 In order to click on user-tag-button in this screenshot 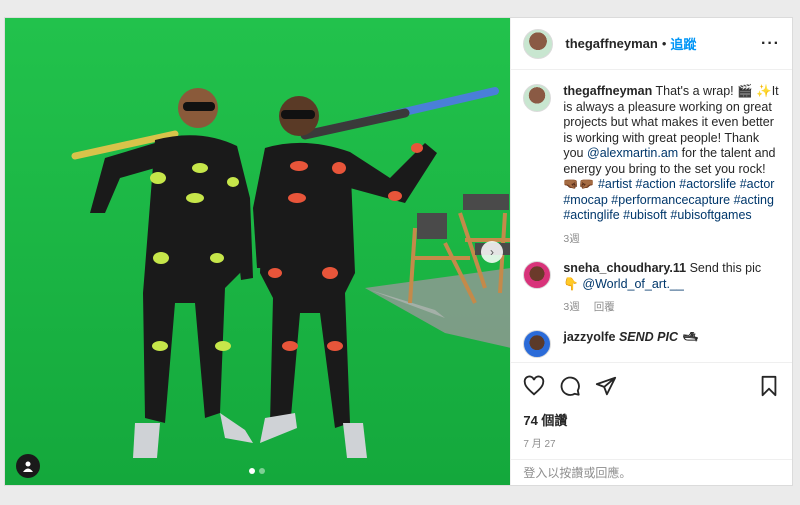, I will do `click(28, 466)`.